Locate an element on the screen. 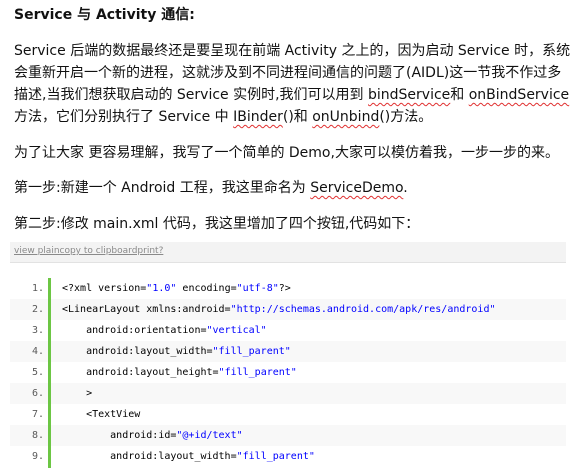 The image size is (574, 468). servicedemo-term: ServiceDemo is located at coordinates (357, 188).